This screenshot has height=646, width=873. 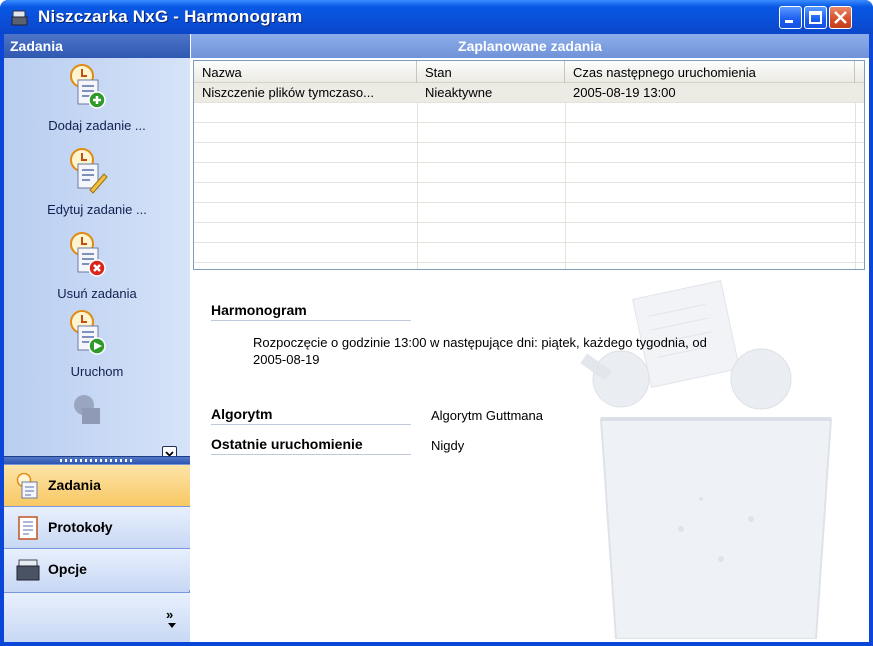 What do you see at coordinates (80, 527) in the screenshot?
I see `nav-logs-label: Protokoły` at bounding box center [80, 527].